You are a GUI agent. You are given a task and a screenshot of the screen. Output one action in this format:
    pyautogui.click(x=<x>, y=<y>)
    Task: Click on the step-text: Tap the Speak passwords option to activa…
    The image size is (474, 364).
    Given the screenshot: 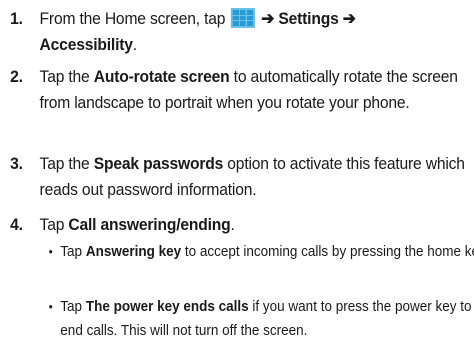 What is the action you would take?
    pyautogui.click(x=252, y=176)
    